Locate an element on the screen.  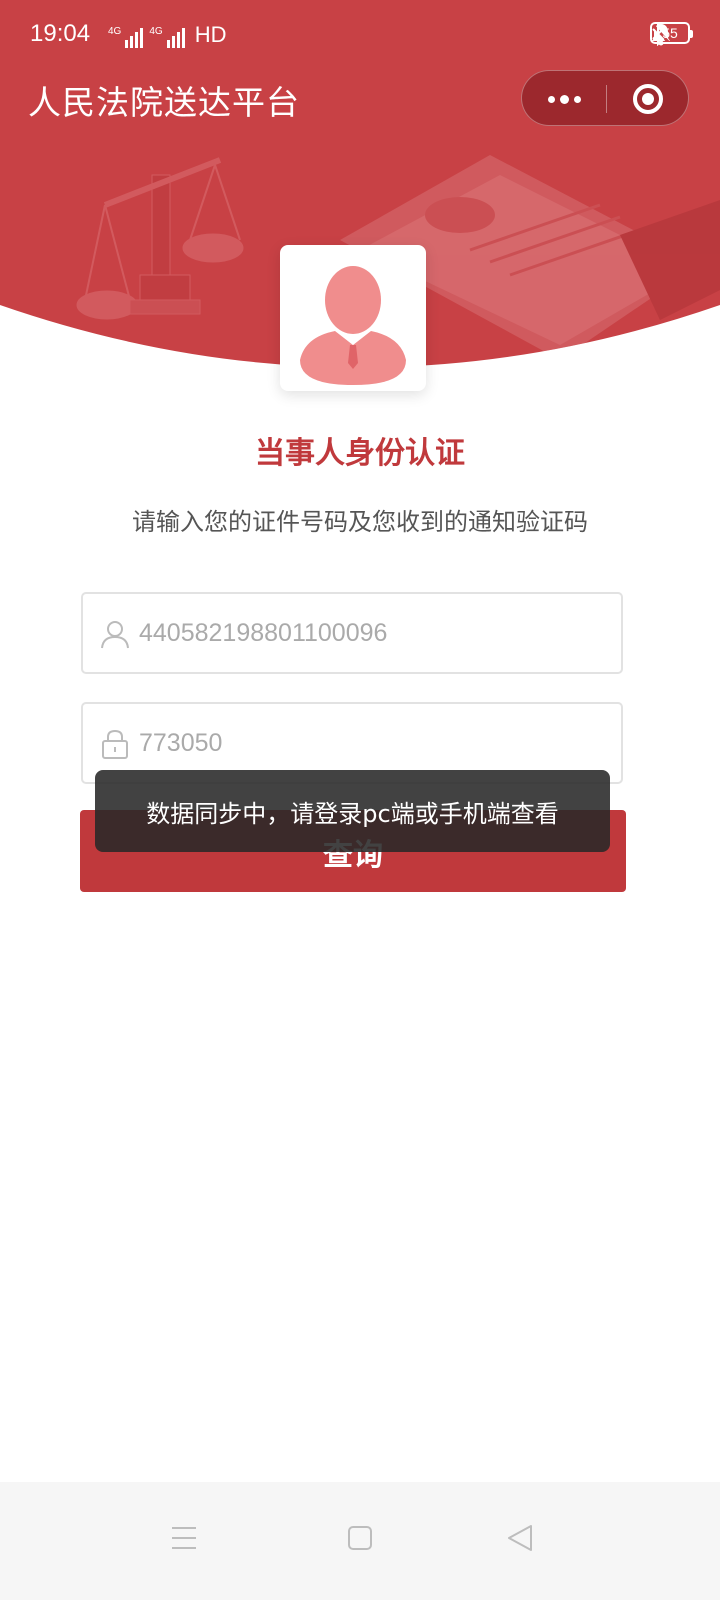
close-miniprogram-button is located at coordinates (648, 99).